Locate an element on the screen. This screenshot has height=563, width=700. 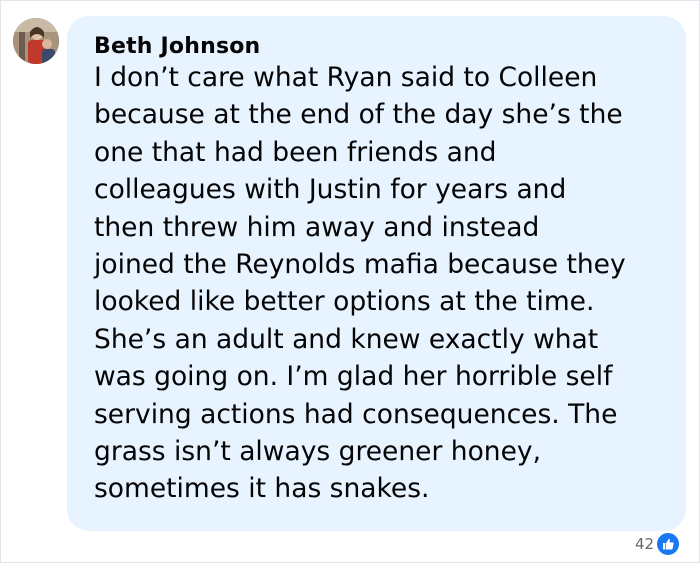
comment-line: grass isn’t always greener honey, is located at coordinates (317, 452).